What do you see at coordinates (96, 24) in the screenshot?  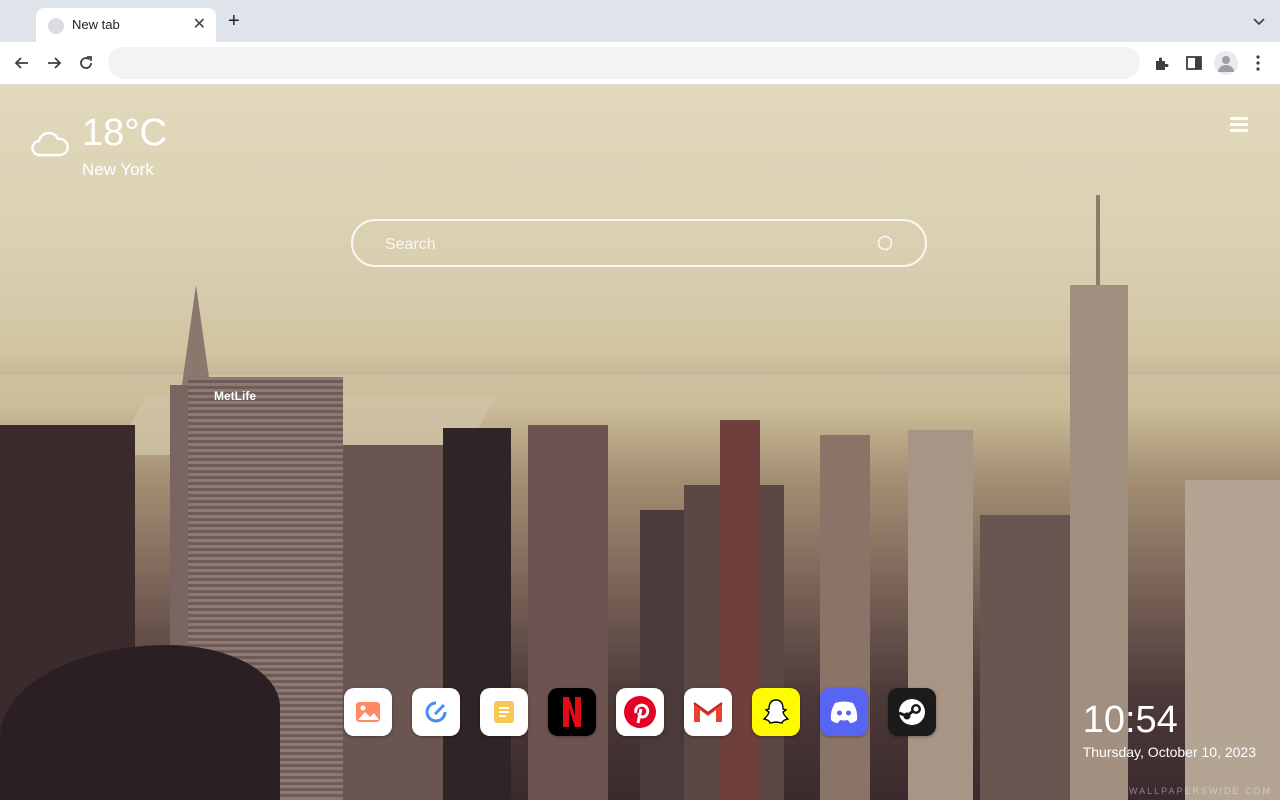 I see `tab-title: New tab` at bounding box center [96, 24].